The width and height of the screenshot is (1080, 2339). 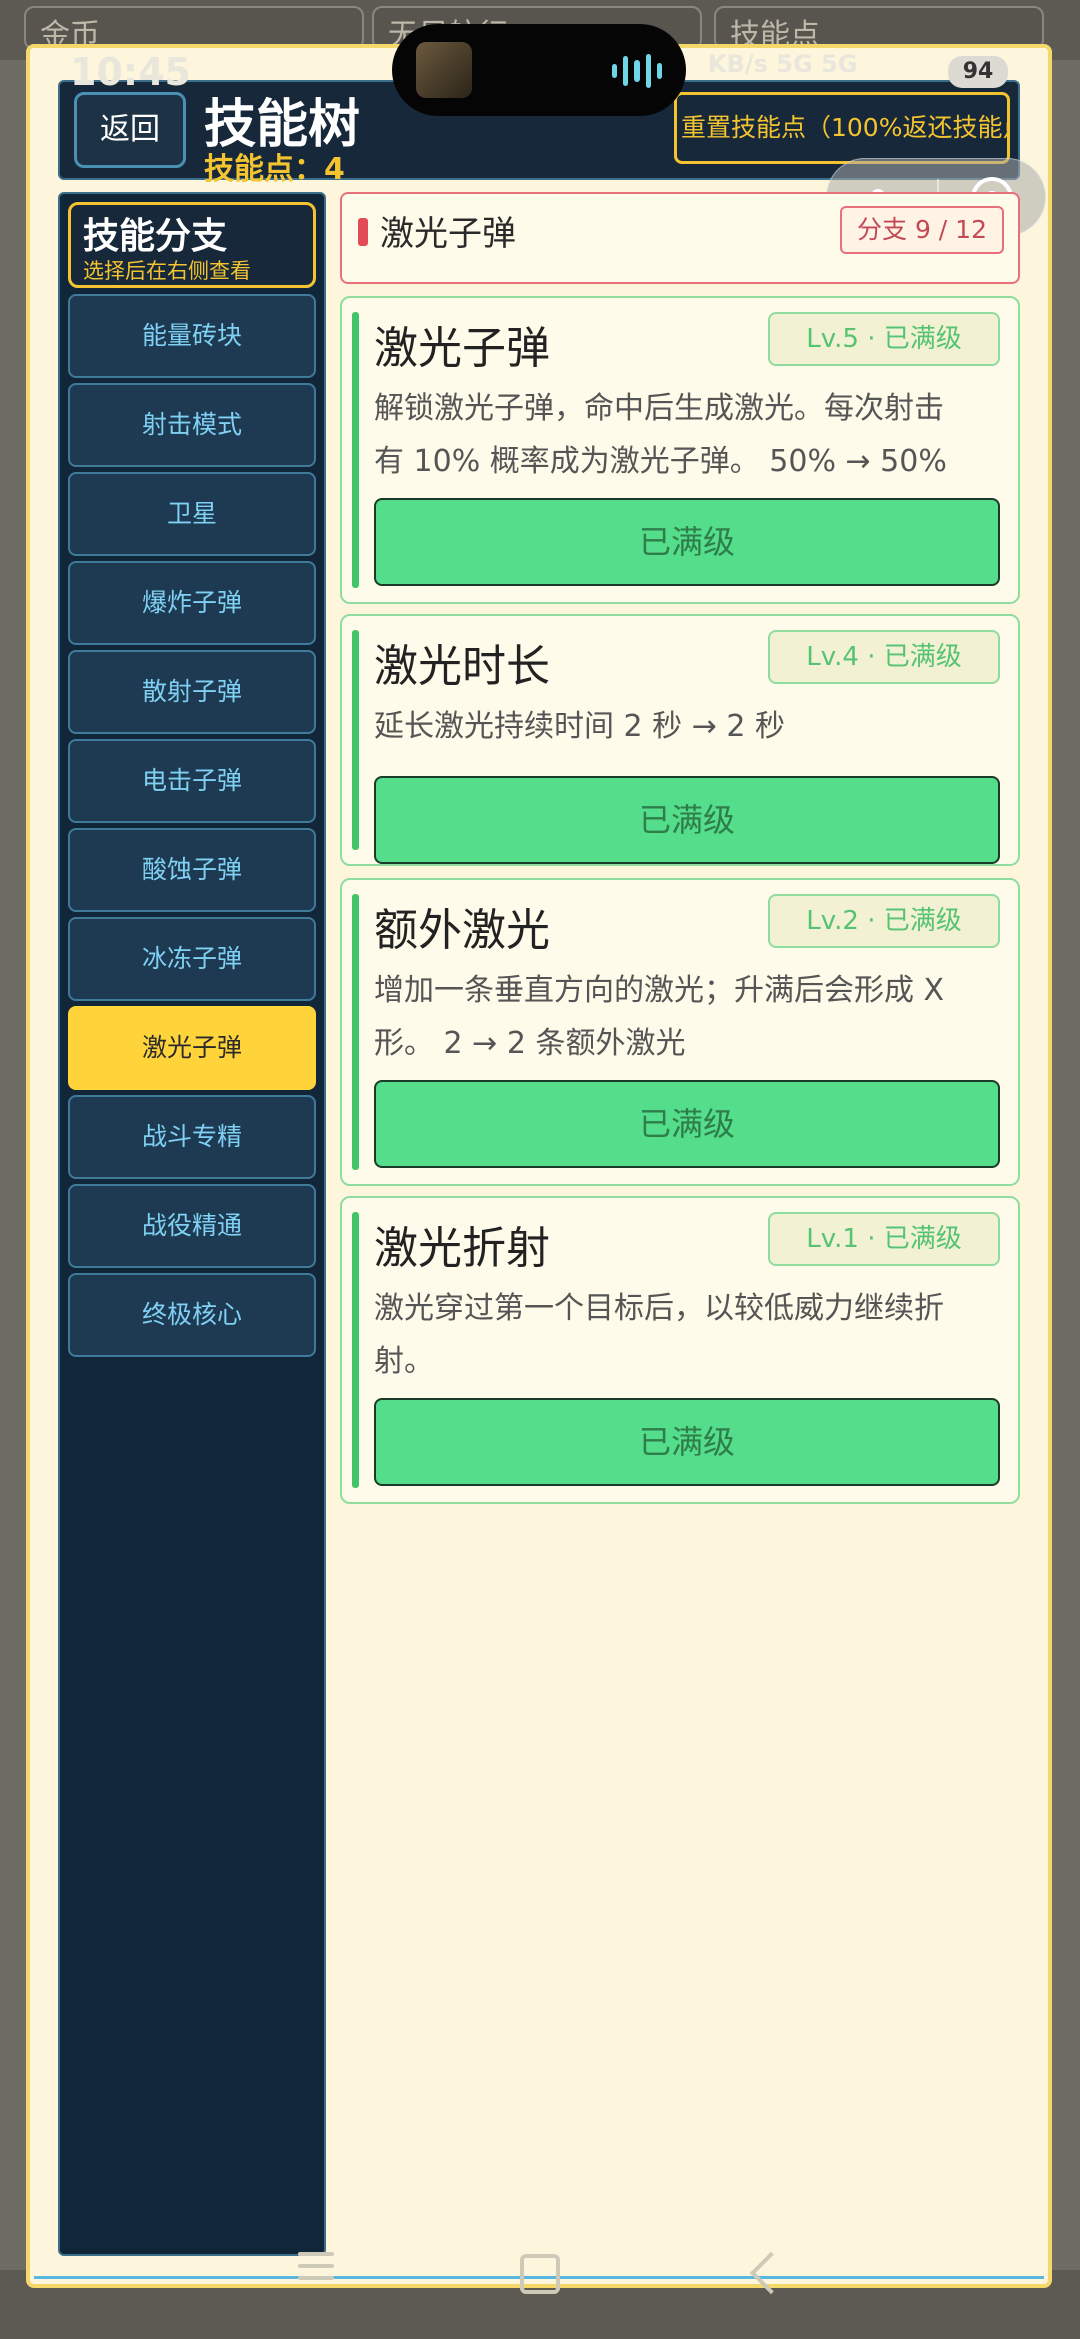 What do you see at coordinates (462, 348) in the screenshot?
I see `skill-title: 激光子弹` at bounding box center [462, 348].